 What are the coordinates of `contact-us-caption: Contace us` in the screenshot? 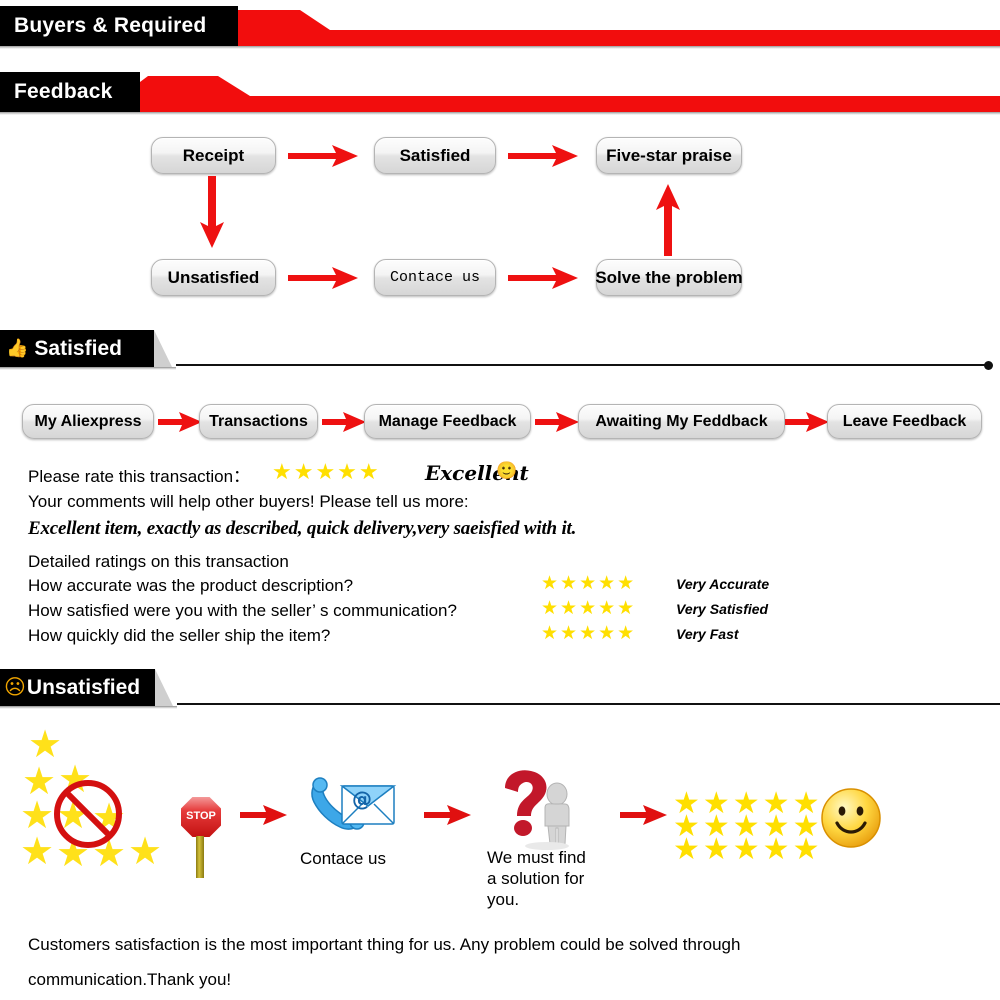 It's located at (343, 858).